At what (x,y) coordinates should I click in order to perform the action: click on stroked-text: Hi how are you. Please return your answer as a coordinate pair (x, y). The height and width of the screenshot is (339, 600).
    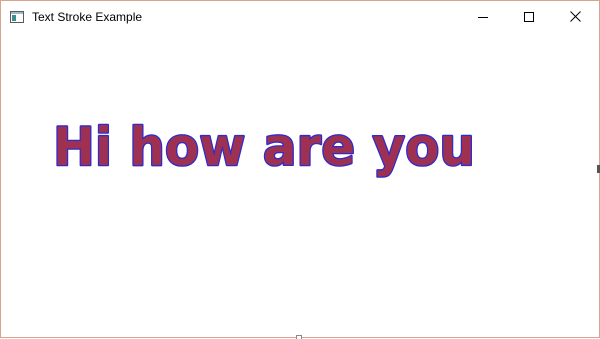
    Looking at the image, I should click on (264, 147).